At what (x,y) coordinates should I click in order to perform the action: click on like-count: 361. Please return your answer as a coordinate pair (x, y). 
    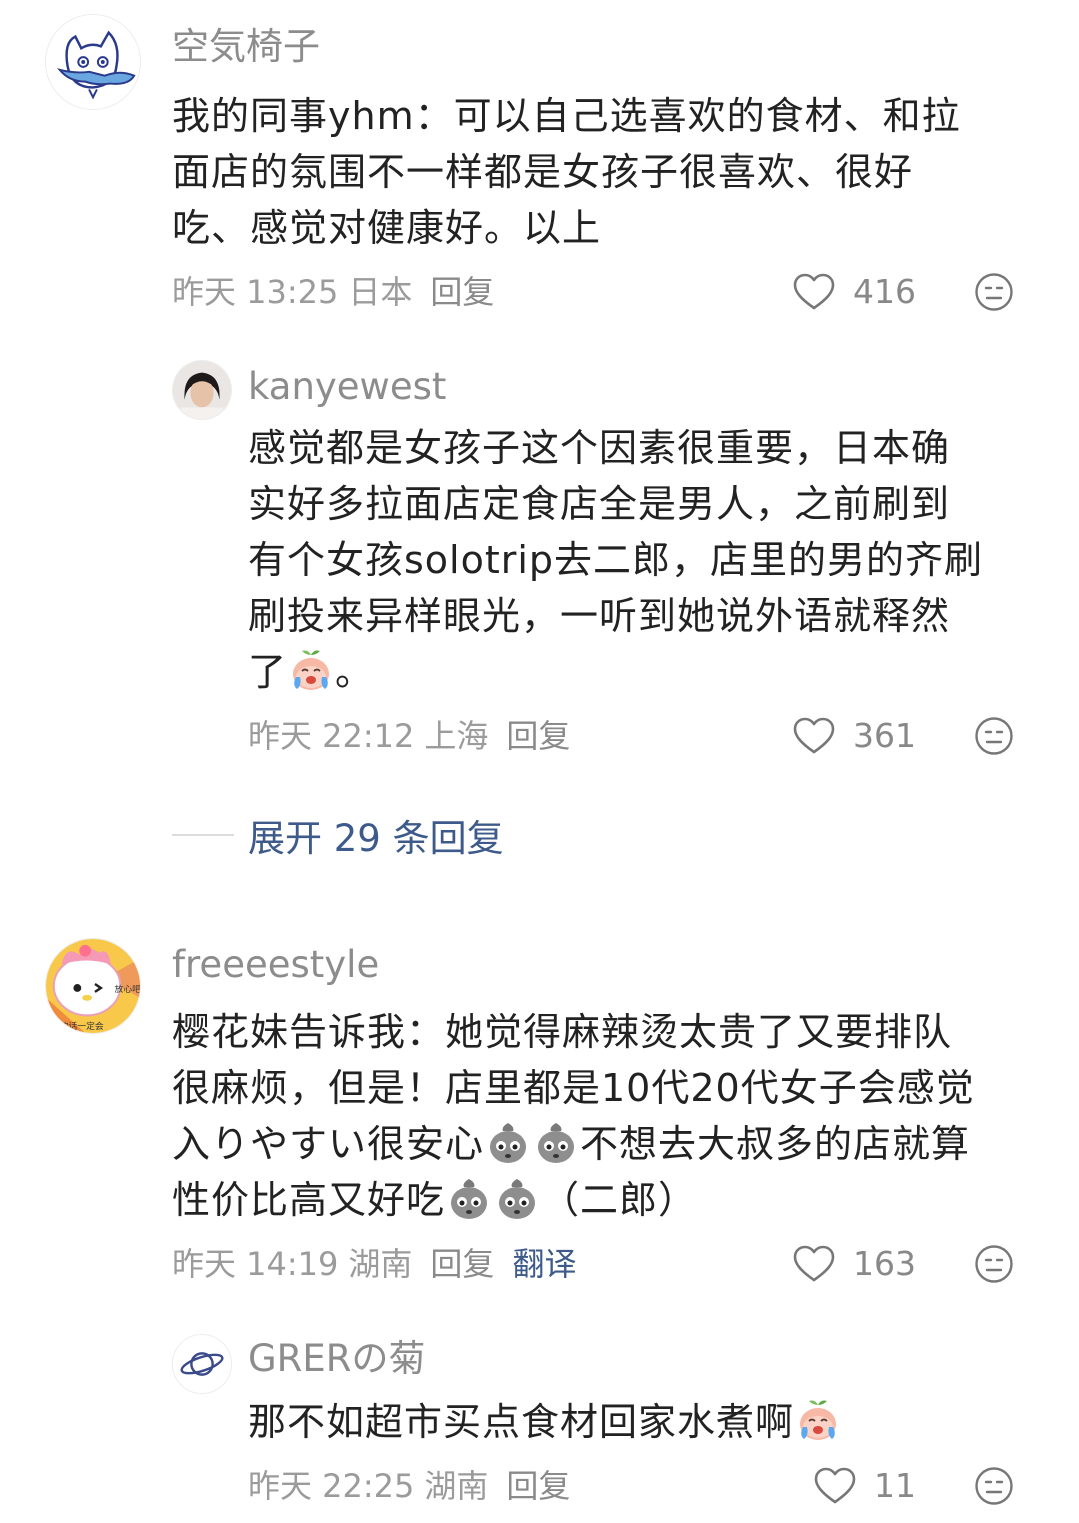
    Looking at the image, I should click on (884, 735).